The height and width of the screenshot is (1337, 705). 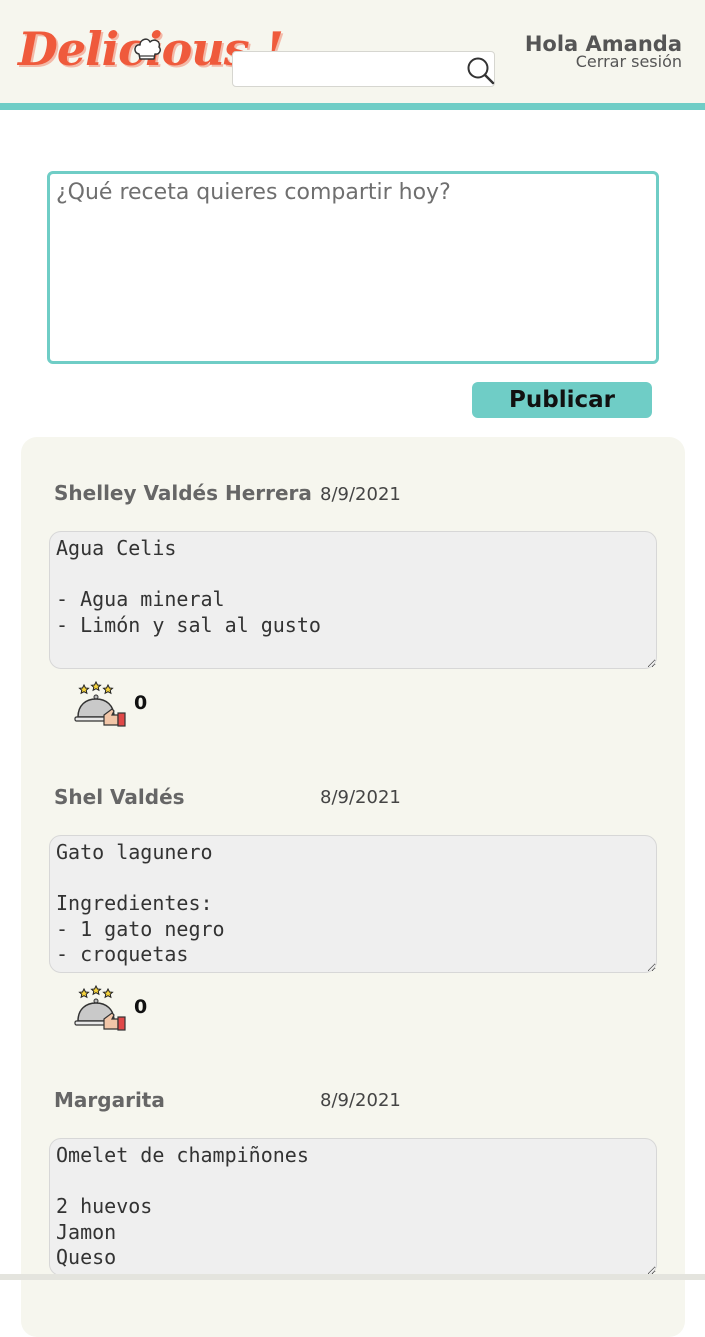 What do you see at coordinates (351, 70) in the screenshot?
I see `search-input` at bounding box center [351, 70].